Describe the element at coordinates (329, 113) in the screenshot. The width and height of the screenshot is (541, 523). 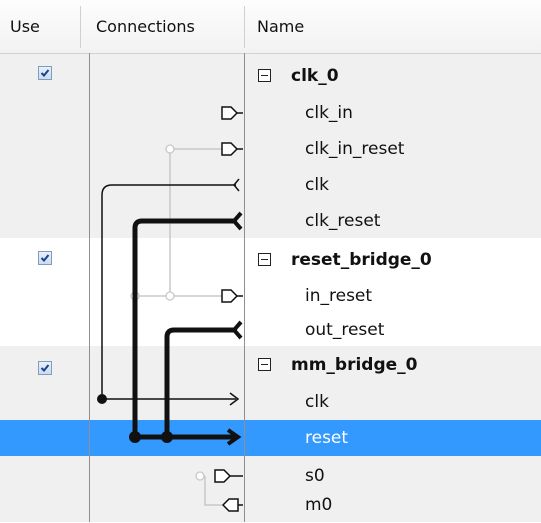
I see `port-name: clk_in` at that location.